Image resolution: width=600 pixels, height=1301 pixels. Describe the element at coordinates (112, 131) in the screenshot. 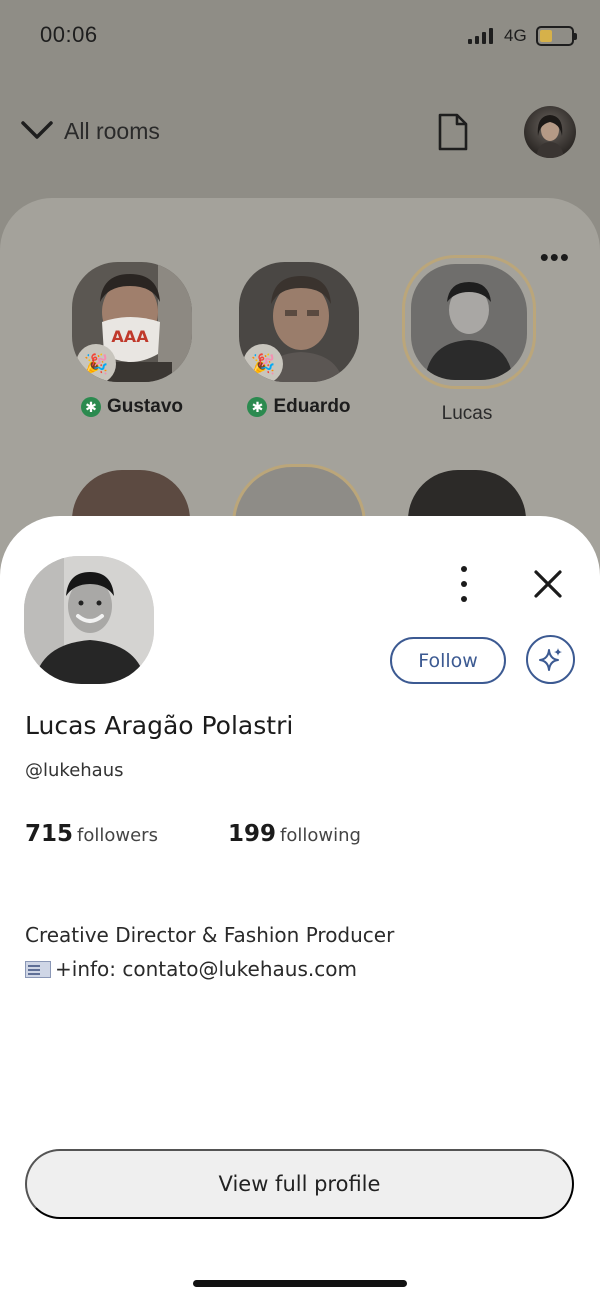

I see `all-rooms-link: All rooms` at that location.